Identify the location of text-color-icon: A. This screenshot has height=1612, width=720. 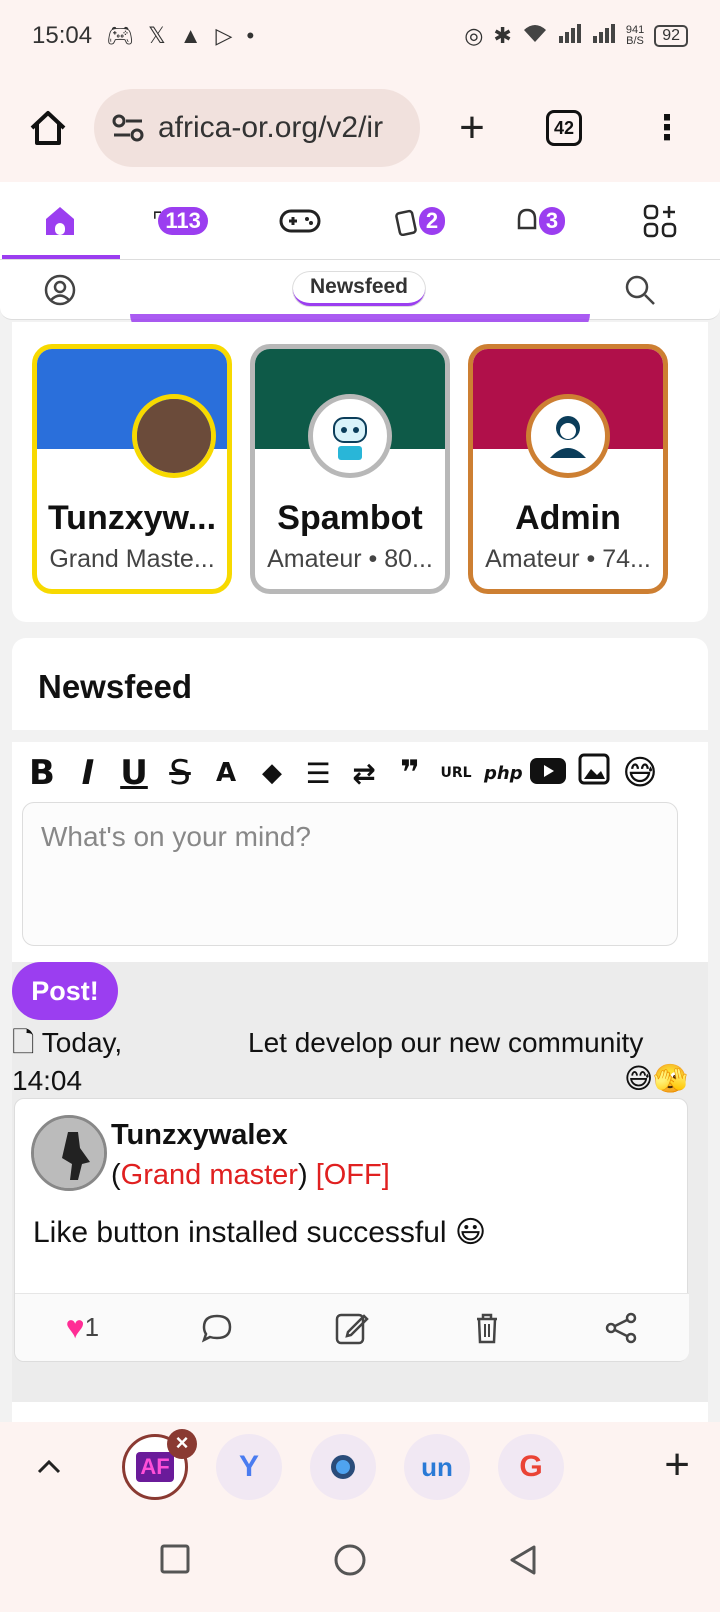
(226, 773).